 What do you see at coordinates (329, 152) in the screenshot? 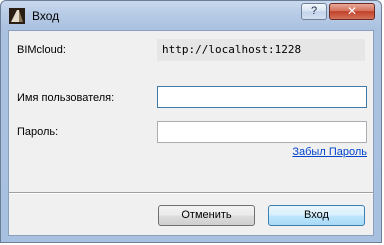
I see `forgot-password-link: Забыл Пароль` at bounding box center [329, 152].